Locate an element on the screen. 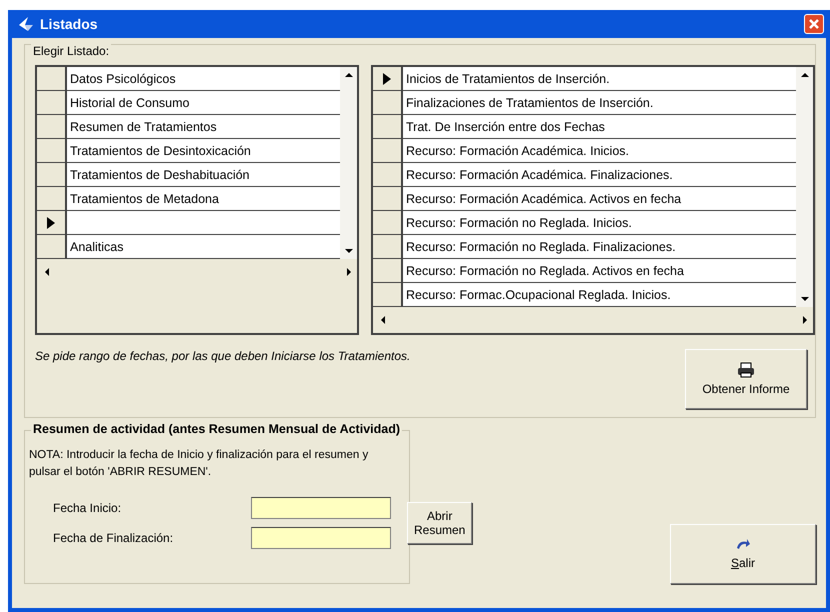 The width and height of the screenshot is (830, 612). close-icon is located at coordinates (814, 24).